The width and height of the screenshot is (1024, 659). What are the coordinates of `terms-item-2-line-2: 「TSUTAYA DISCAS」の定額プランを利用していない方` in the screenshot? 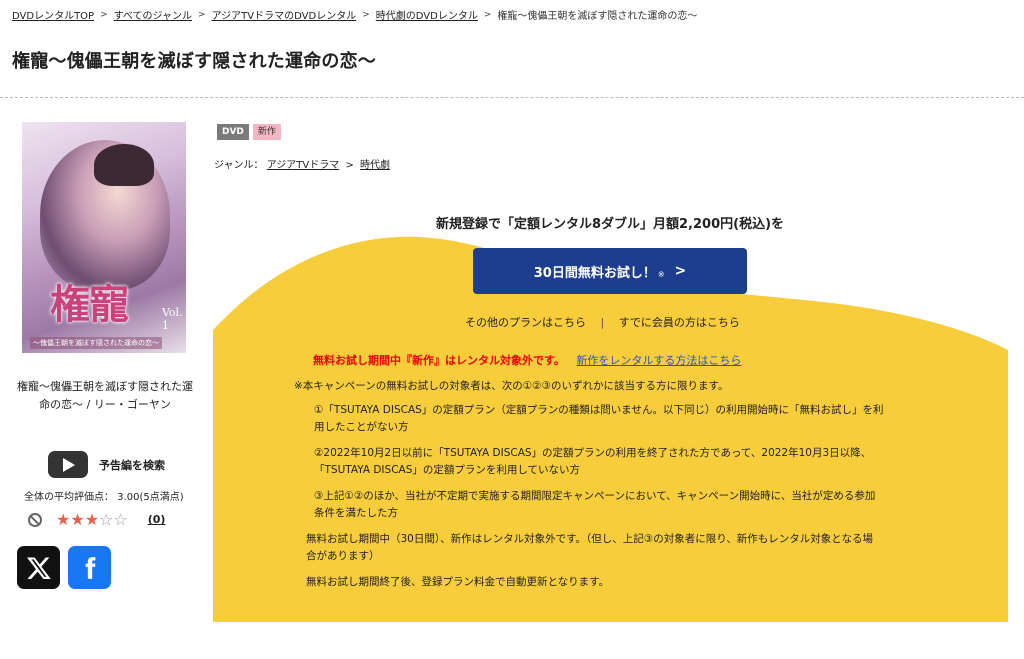 It's located at (447, 470).